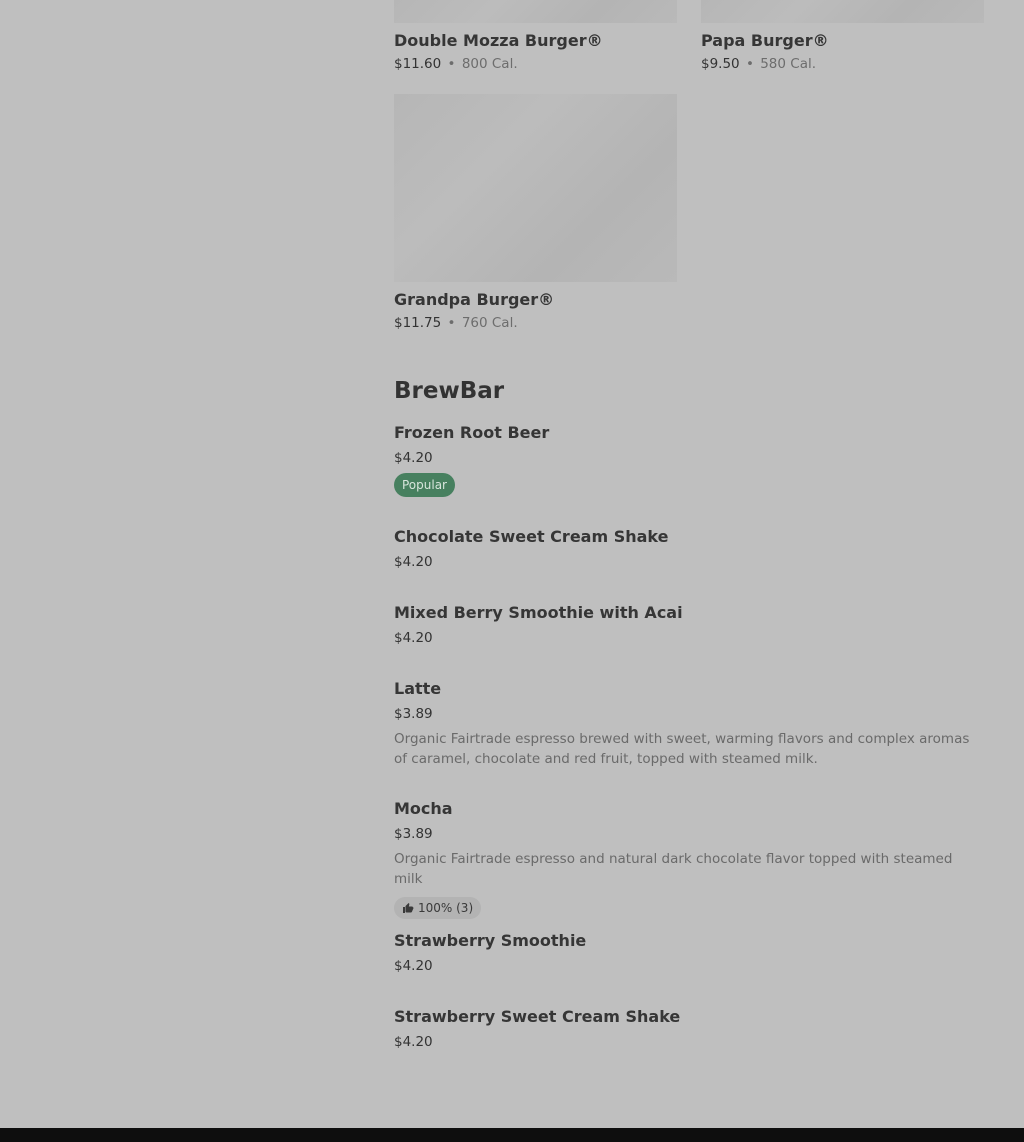 Image resolution: width=1024 pixels, height=1142 pixels. Describe the element at coordinates (689, 625) in the screenshot. I see `menu-list-item: Mixed Berry Smoothie with Acai $4.20` at that location.